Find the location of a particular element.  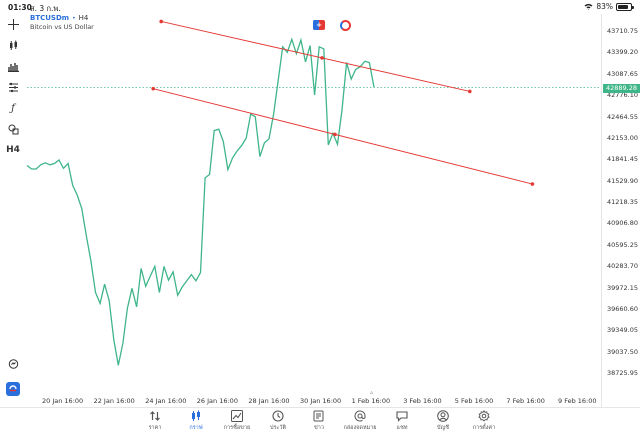

time-tick-label: 30 Jan 16:00 is located at coordinates (321, 401).